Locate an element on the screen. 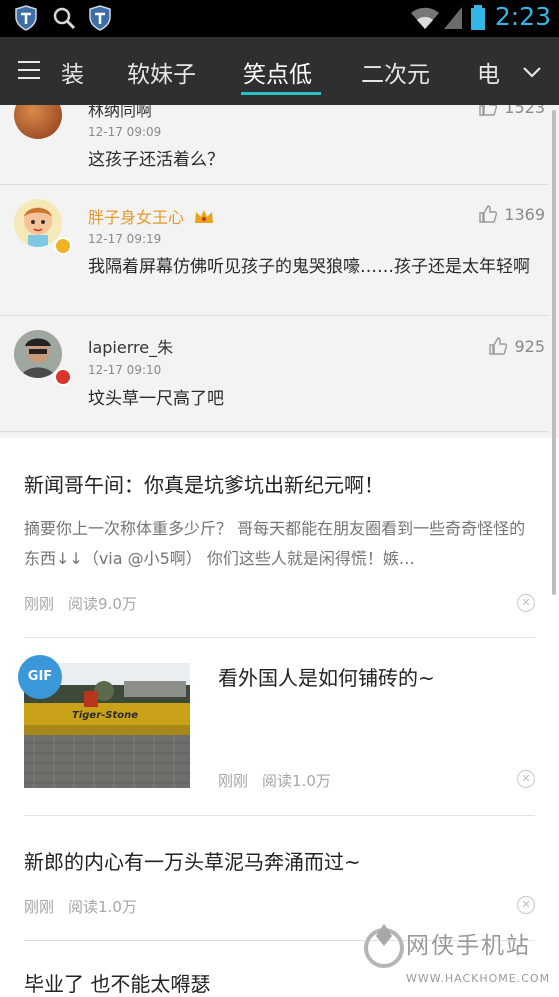 The height and width of the screenshot is (997, 559). search-icon is located at coordinates (64, 18).